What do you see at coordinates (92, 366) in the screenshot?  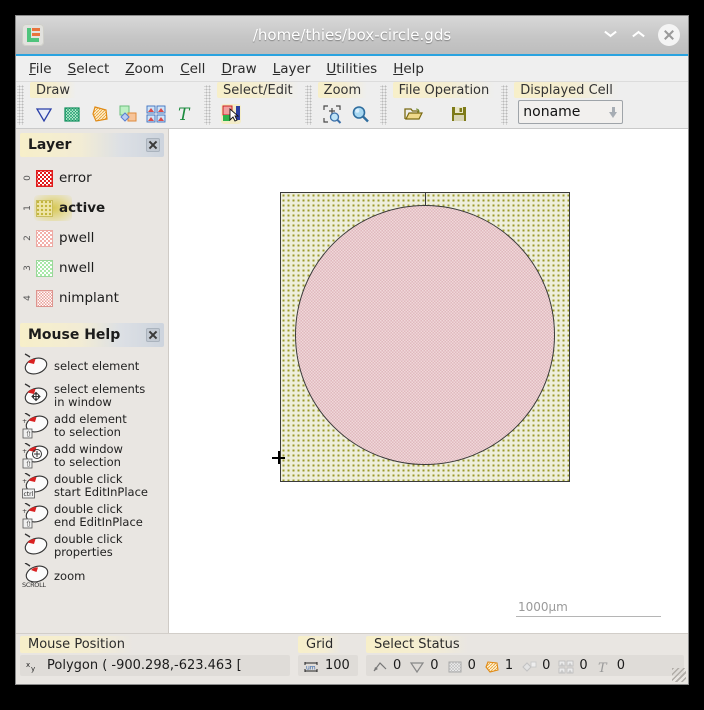 I see `mouse-help-item: select element` at bounding box center [92, 366].